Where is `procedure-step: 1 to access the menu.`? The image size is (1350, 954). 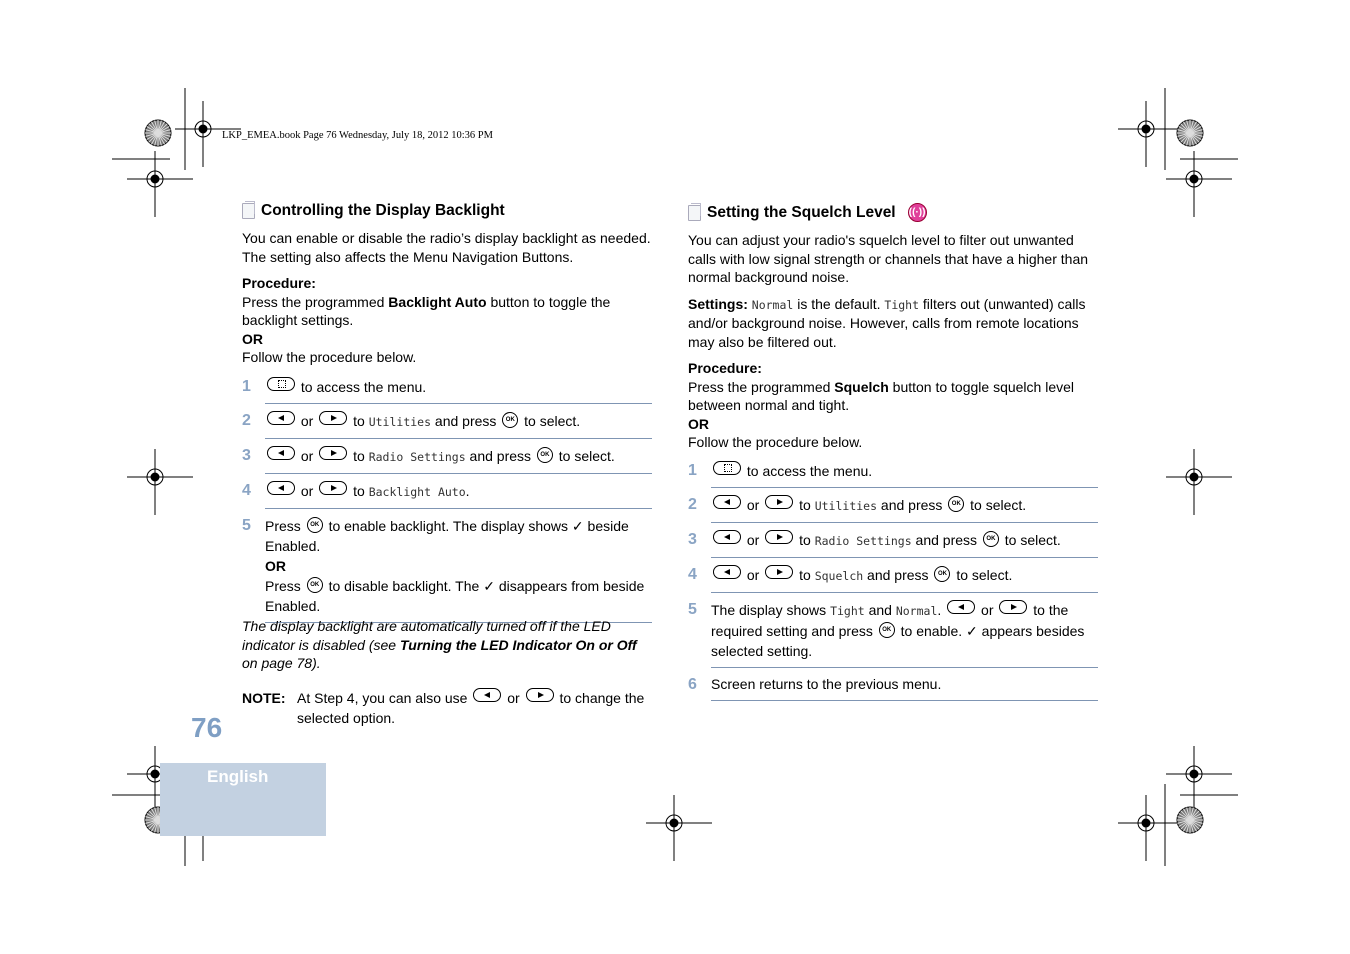
procedure-step: 1 to access the menu. is located at coordinates (447, 387).